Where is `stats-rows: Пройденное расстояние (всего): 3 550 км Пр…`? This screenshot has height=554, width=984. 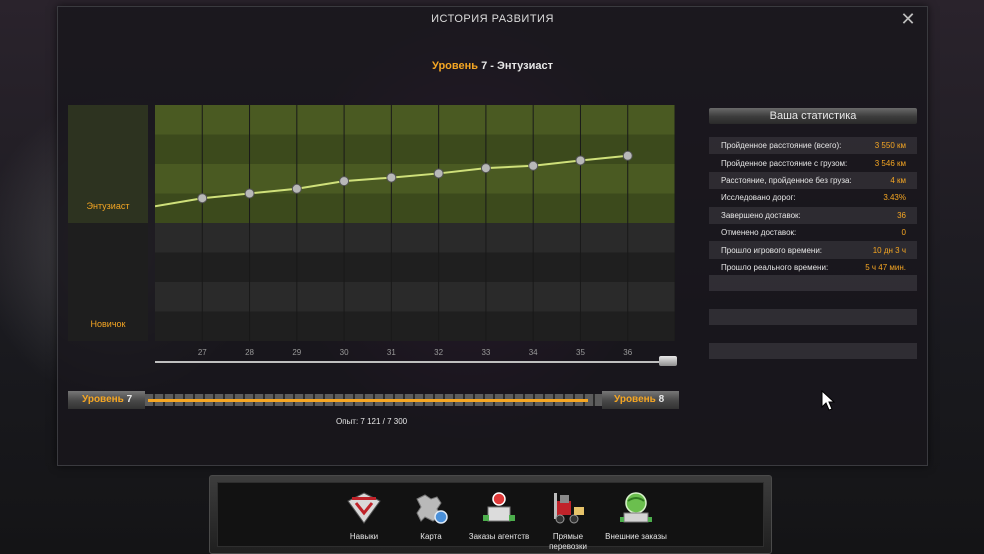 stats-rows: Пройденное расстояние (всего): 3 550 км Пр… is located at coordinates (813, 206).